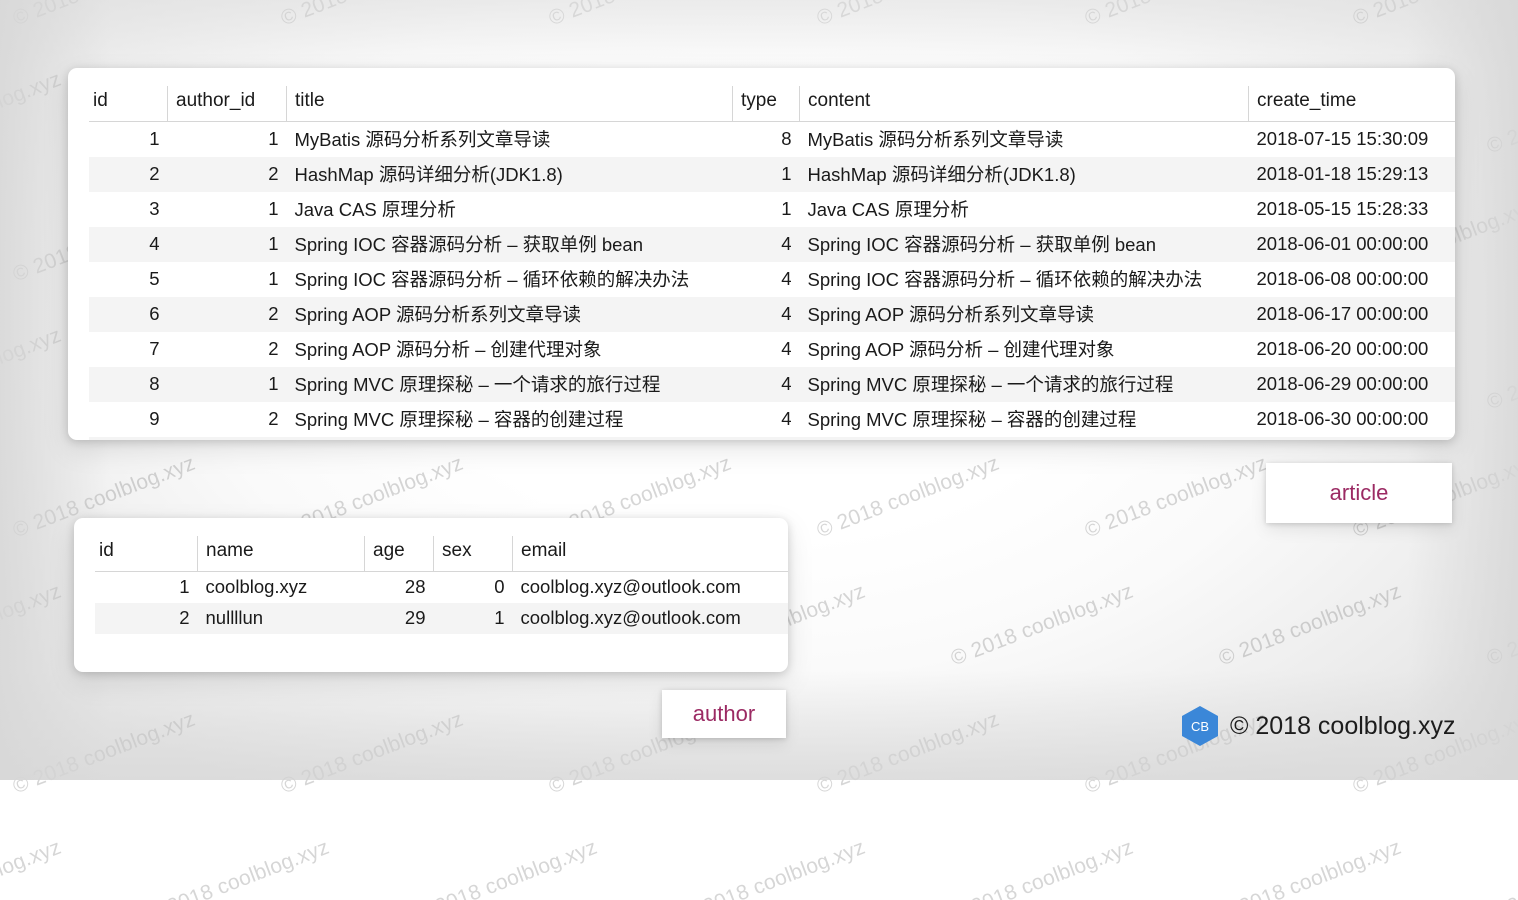 The image size is (1518, 900). What do you see at coordinates (428, 174) in the screenshot?
I see `cell-title: HashMap 源码详细分析(JDK1.8)` at bounding box center [428, 174].